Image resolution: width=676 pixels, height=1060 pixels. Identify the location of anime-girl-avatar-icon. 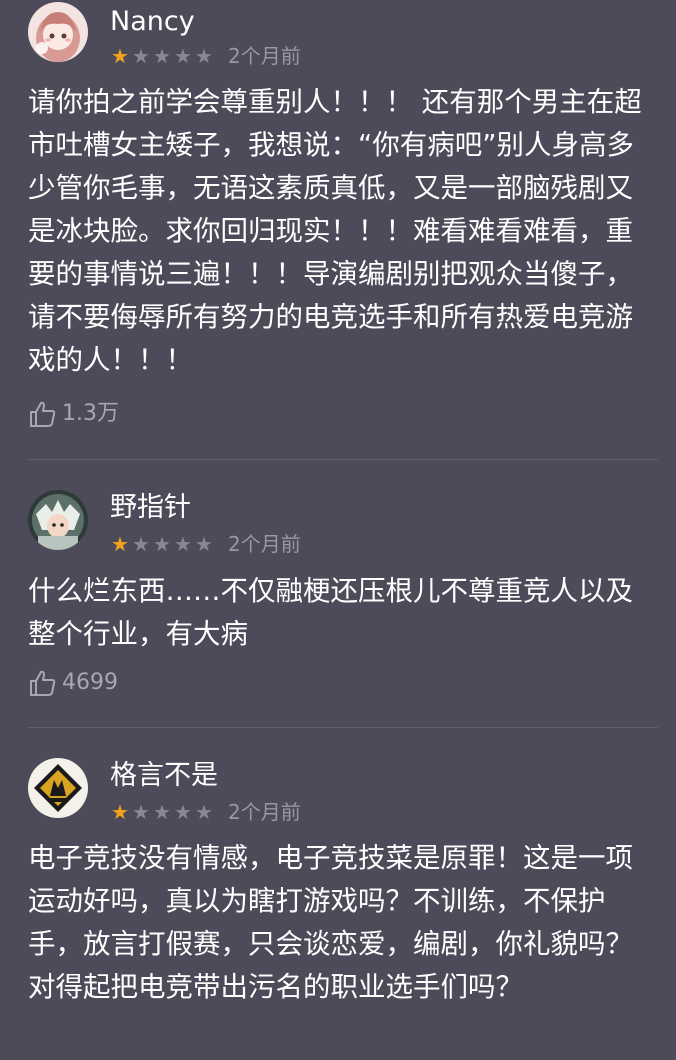
(58, 32).